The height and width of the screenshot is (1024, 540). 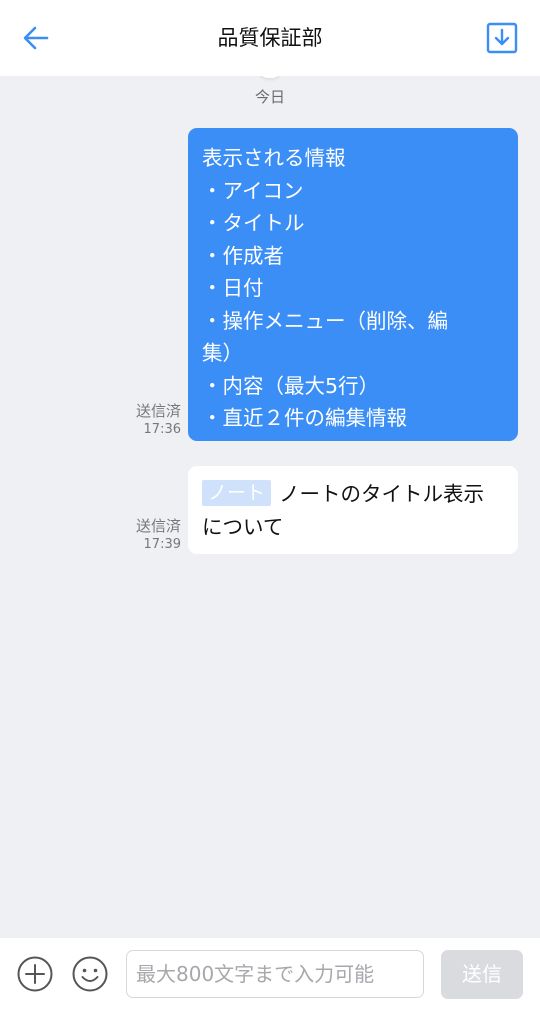 What do you see at coordinates (222, 353) in the screenshot?
I see `message-line: 集）` at bounding box center [222, 353].